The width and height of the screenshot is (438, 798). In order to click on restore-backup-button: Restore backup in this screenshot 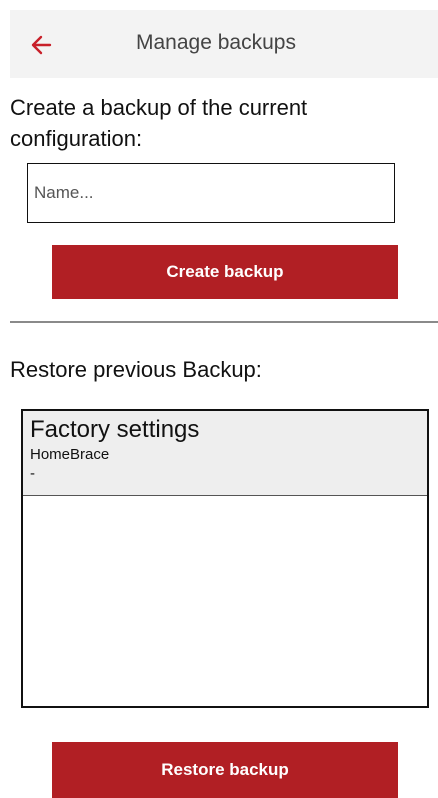, I will do `click(225, 770)`.